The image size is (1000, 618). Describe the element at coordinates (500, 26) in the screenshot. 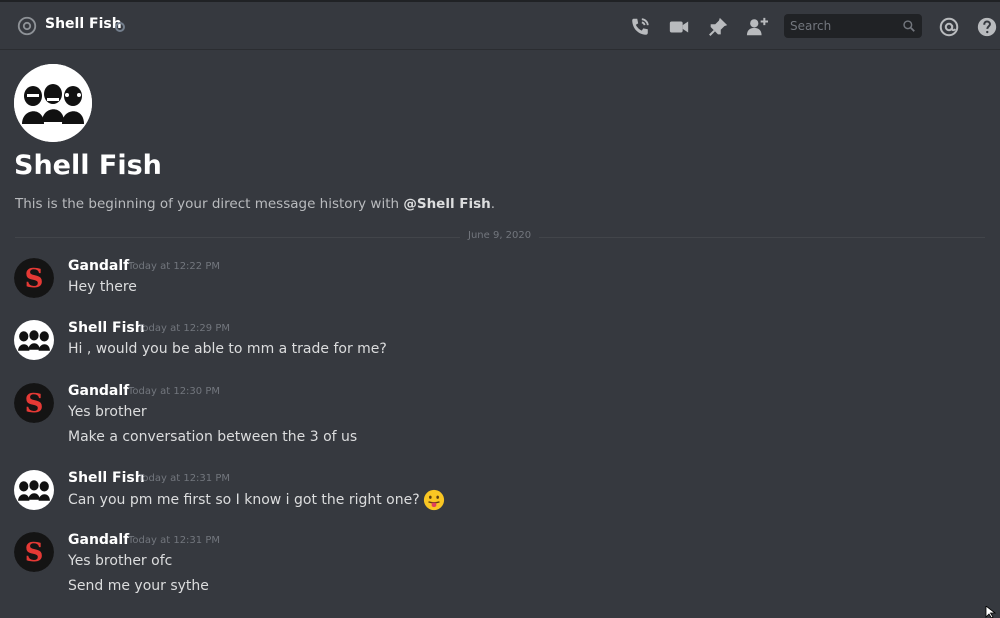

I see `channel-header: Shell Fish` at that location.